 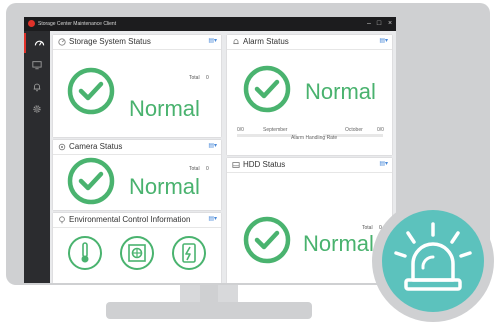 I want to click on camera-icon, so click(x=62, y=147).